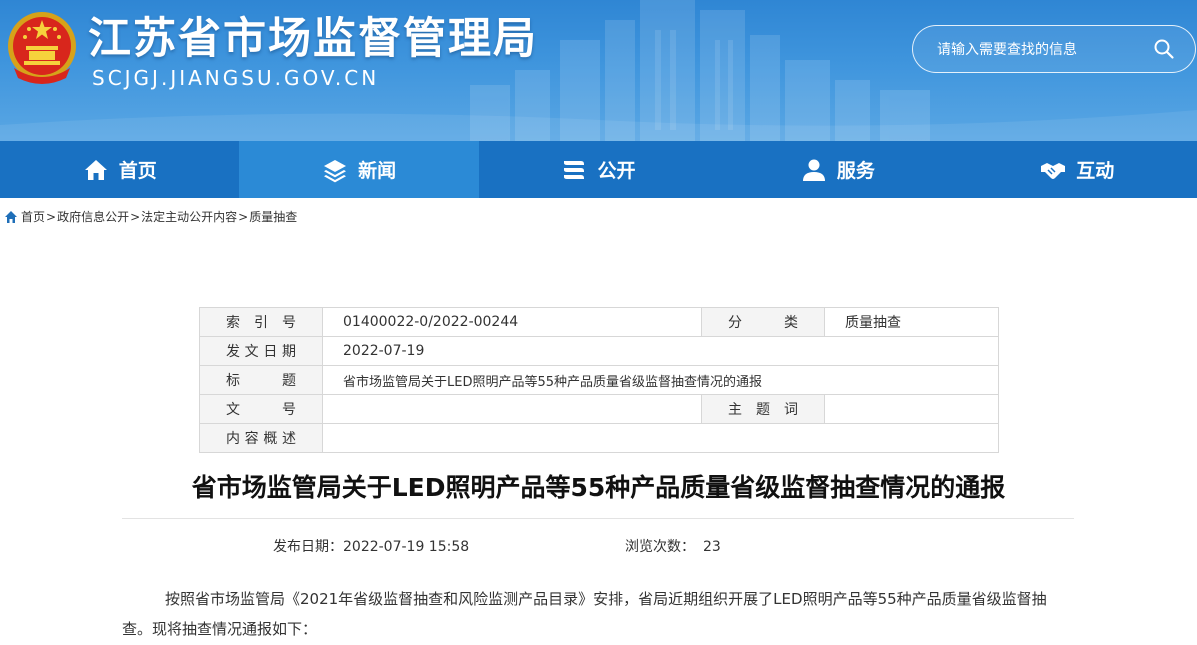 The image size is (1197, 645). Describe the element at coordinates (512, 322) in the screenshot. I see `index-value: 01400022-0/2022-00244` at that location.